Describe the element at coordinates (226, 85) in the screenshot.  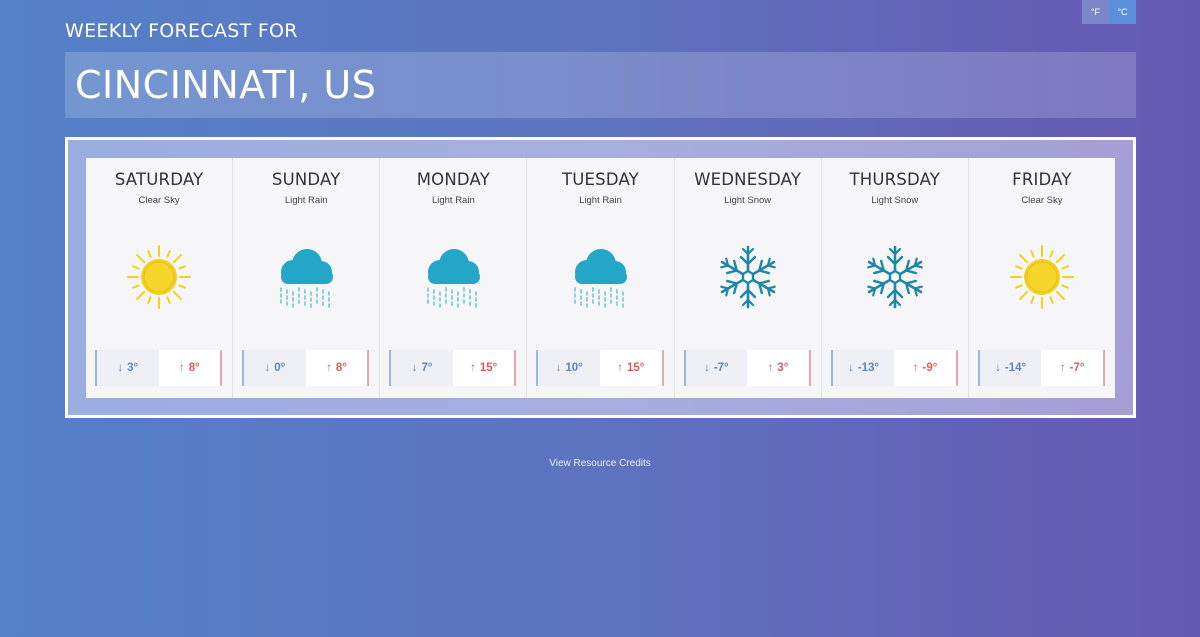
I see `city-name: CINCINNATI, US` at that location.